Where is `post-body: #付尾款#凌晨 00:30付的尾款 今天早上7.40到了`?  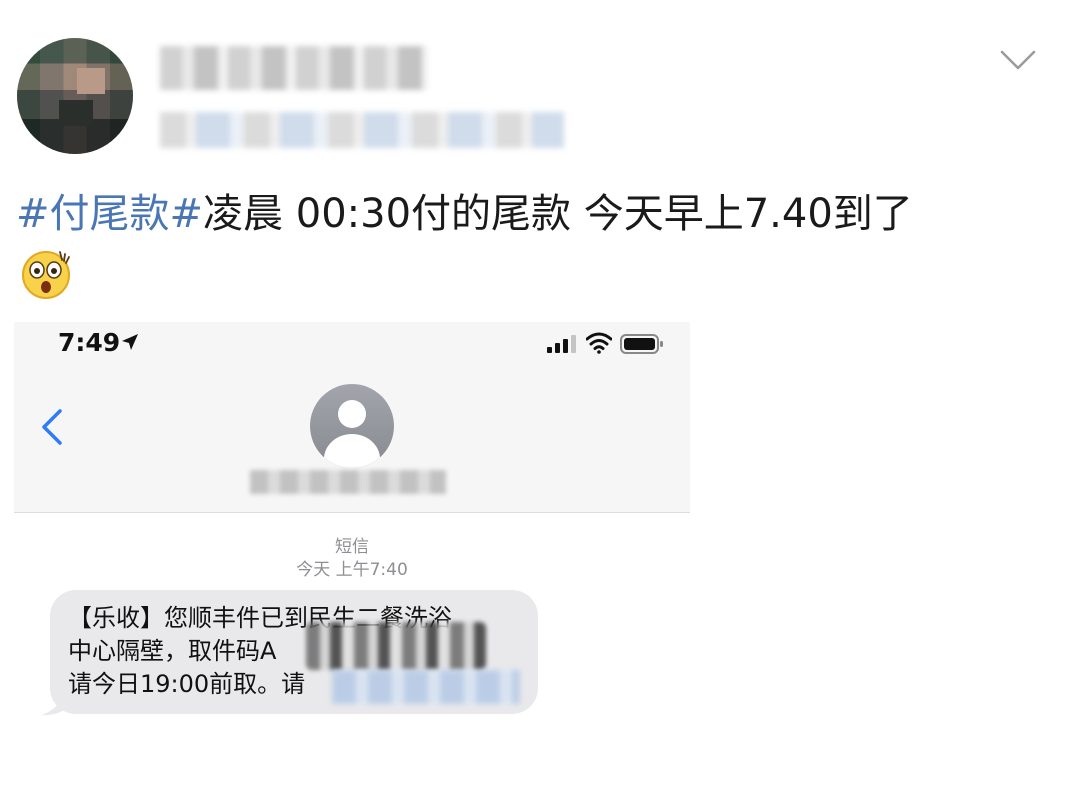 post-body: #付尾款#凌晨 00:30付的尾款 今天早上7.40到了 is located at coordinates (536, 214).